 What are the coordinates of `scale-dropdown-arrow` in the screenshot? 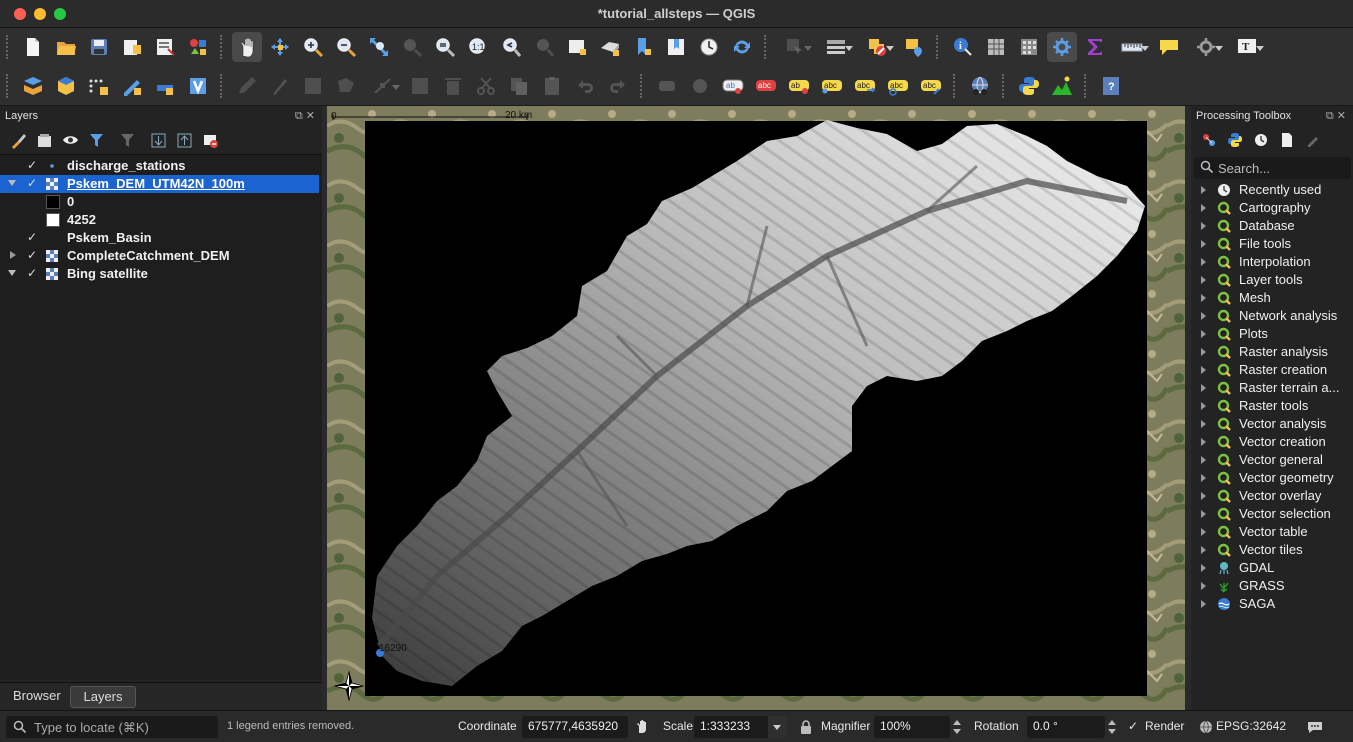 It's located at (777, 727).